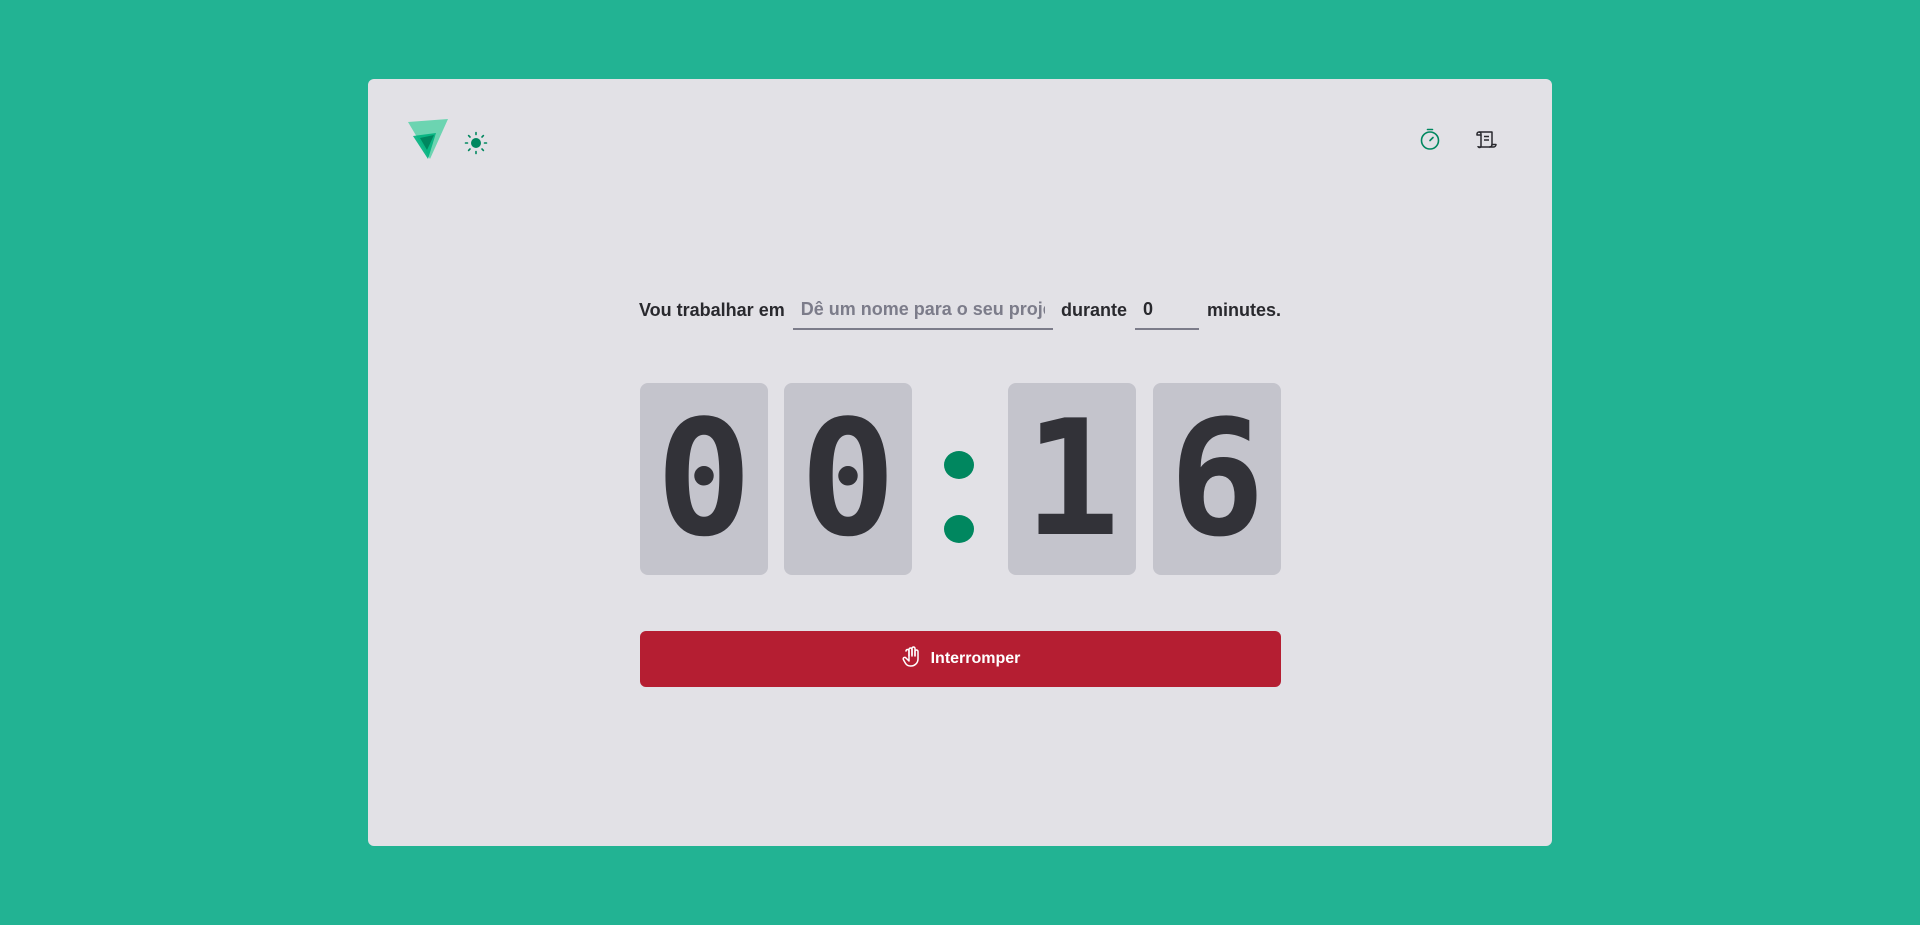  Describe the element at coordinates (1072, 479) in the screenshot. I see `countdown-seconds-tens: 1` at that location.